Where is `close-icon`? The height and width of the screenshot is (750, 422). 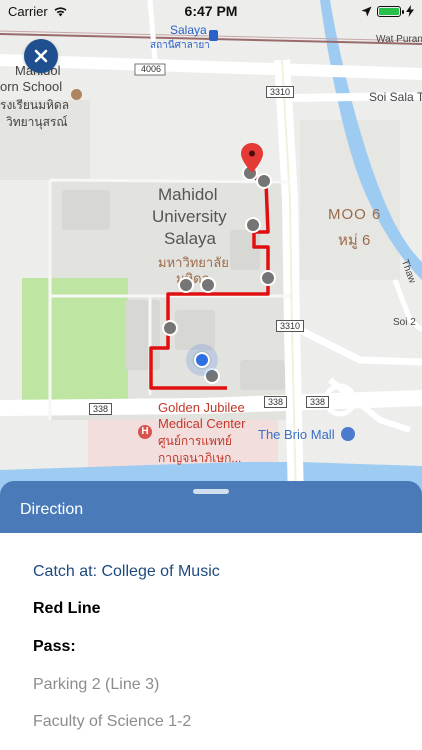
close-icon is located at coordinates (41, 56).